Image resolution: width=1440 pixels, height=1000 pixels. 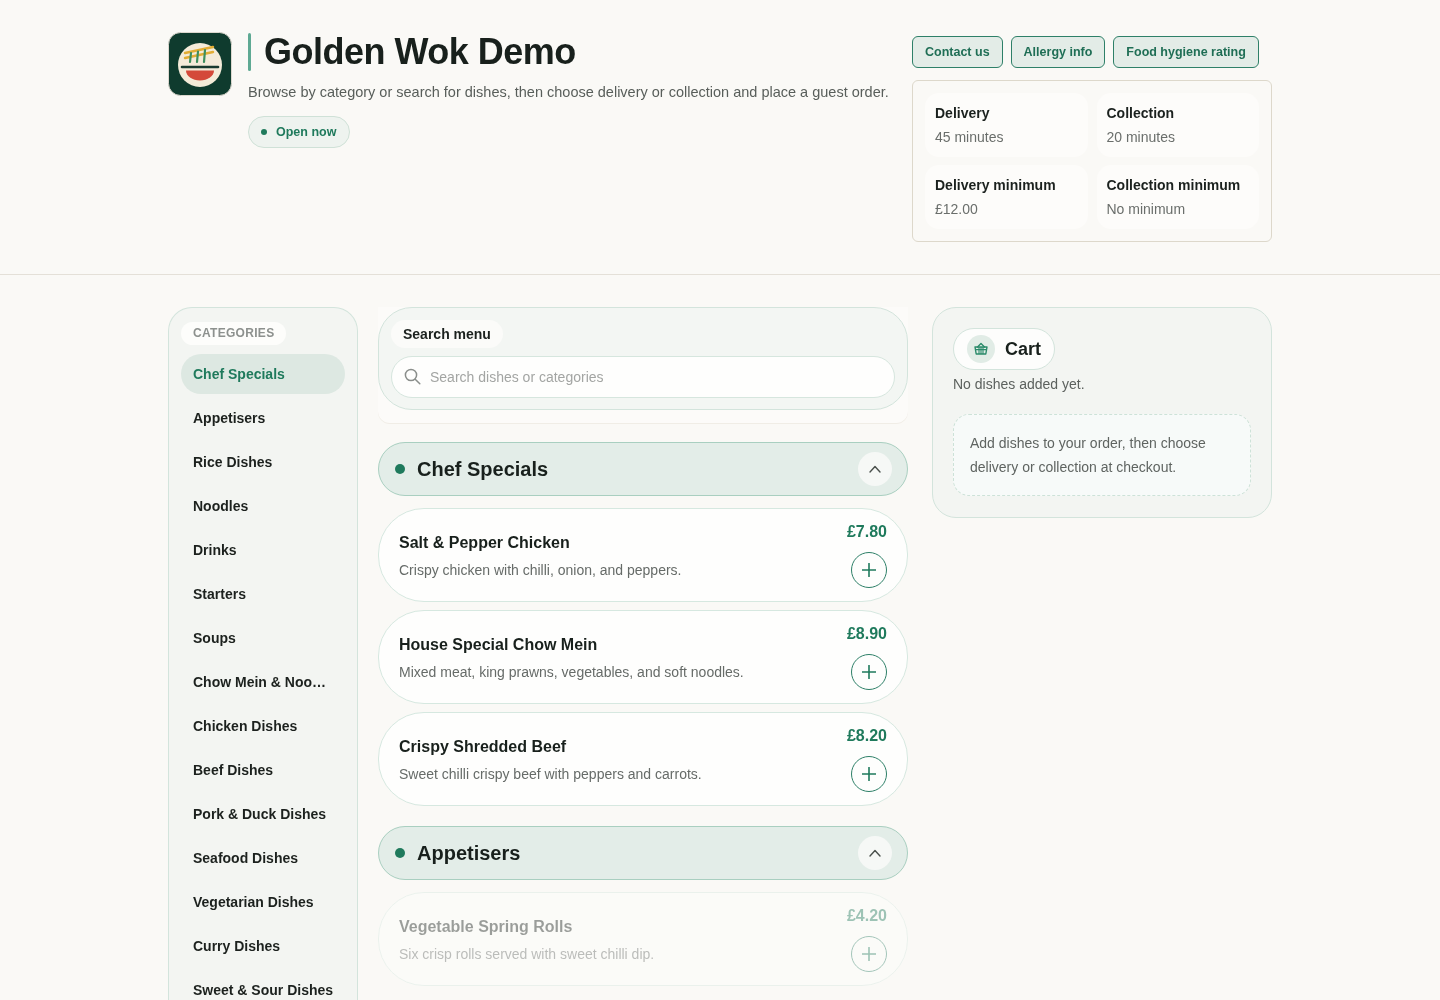 I want to click on category-item: Rice Dishes, so click(x=263, y=462).